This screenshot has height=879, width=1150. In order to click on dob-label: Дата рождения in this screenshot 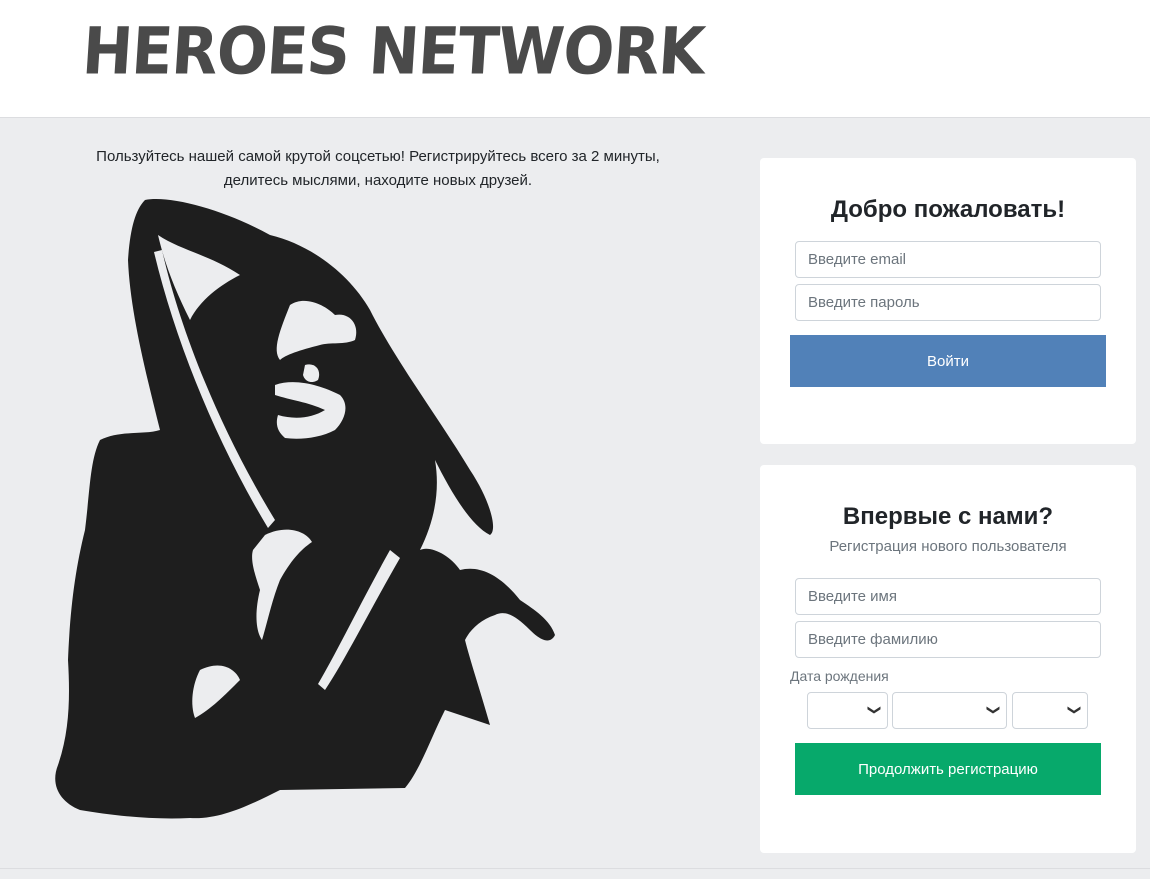, I will do `click(839, 676)`.